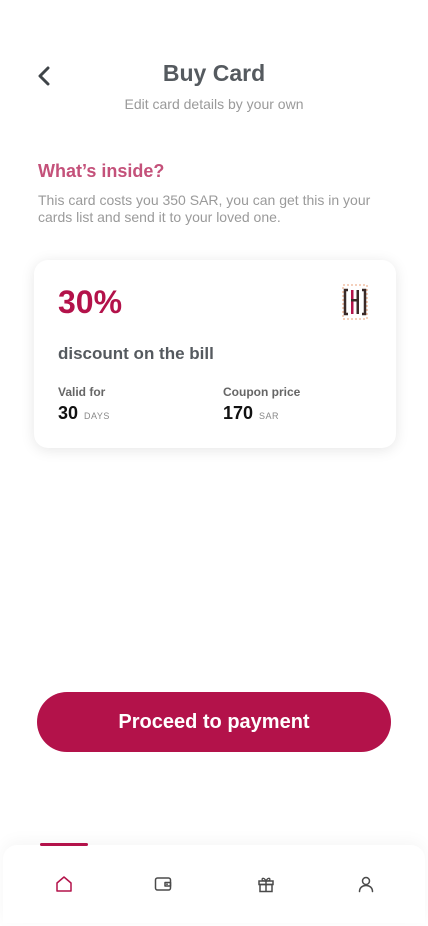 This screenshot has height=926, width=428. I want to click on tab-wallet, so click(163, 884).